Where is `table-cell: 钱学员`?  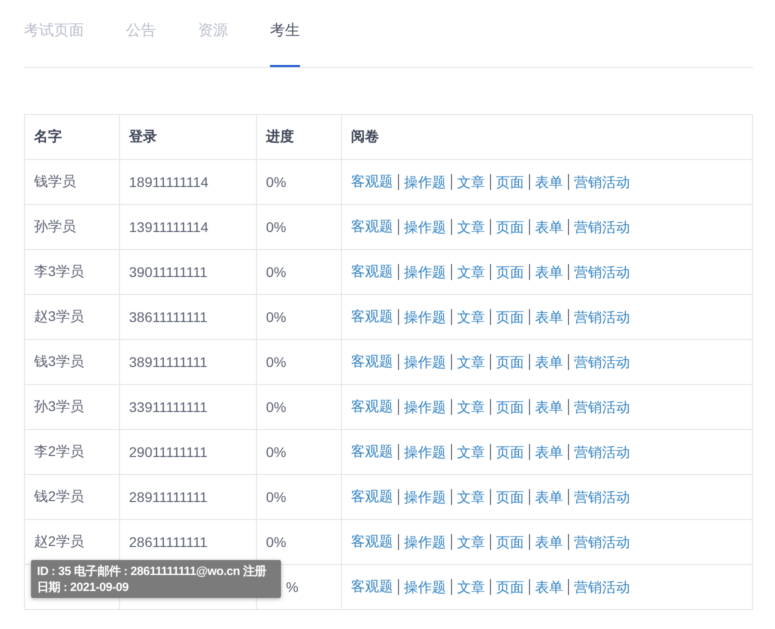 table-cell: 钱学员 is located at coordinates (55, 181).